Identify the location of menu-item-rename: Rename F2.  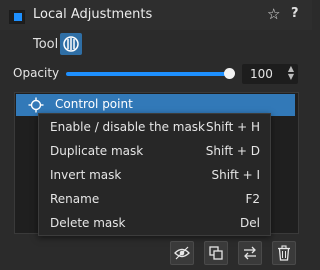
(154, 199).